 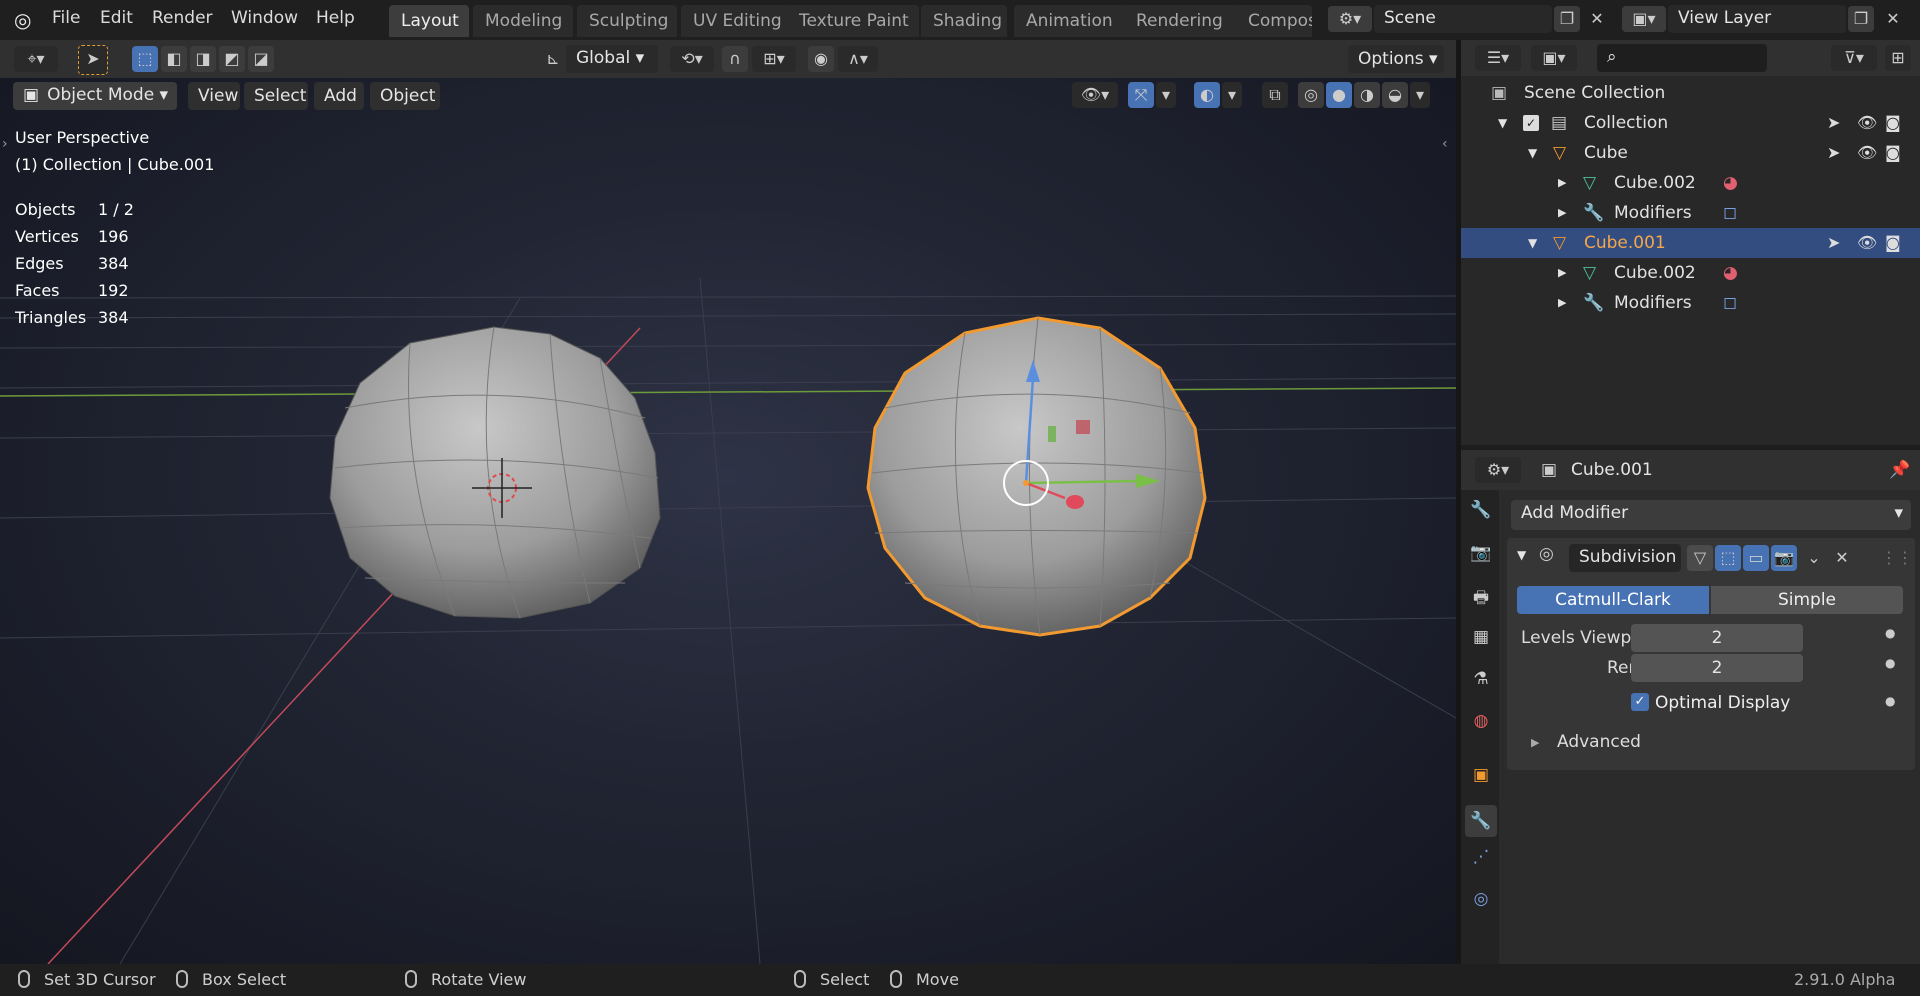 What do you see at coordinates (26, 20) in the screenshot?
I see `blender-logo-icon: ◎` at bounding box center [26, 20].